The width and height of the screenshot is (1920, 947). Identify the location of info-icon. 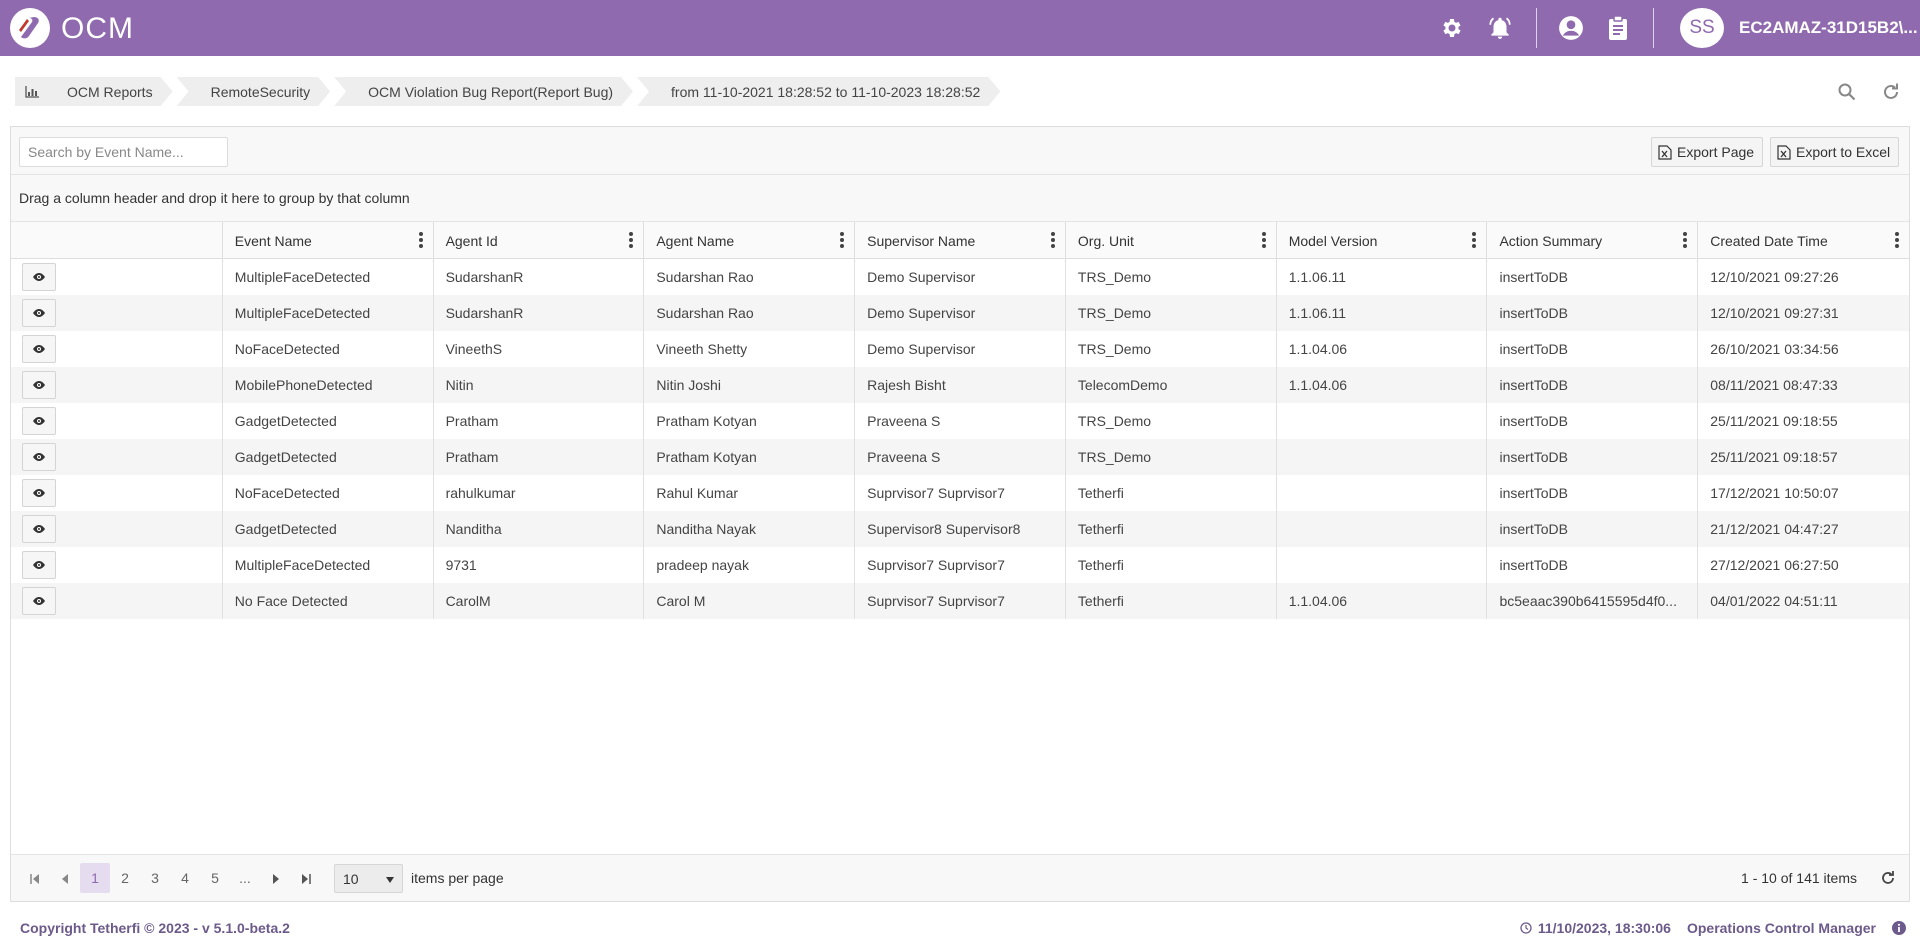
(1899, 928).